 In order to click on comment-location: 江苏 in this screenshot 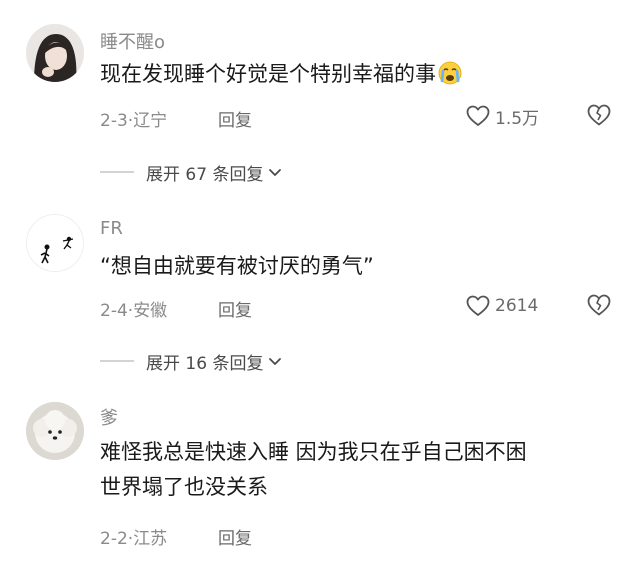, I will do `click(150, 539)`.